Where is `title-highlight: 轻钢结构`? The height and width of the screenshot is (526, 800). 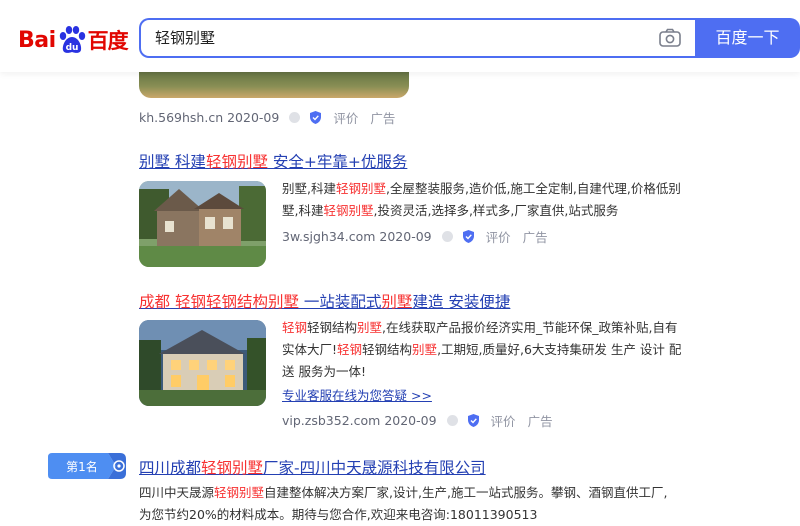 title-highlight: 轻钢结构 is located at coordinates (236, 302).